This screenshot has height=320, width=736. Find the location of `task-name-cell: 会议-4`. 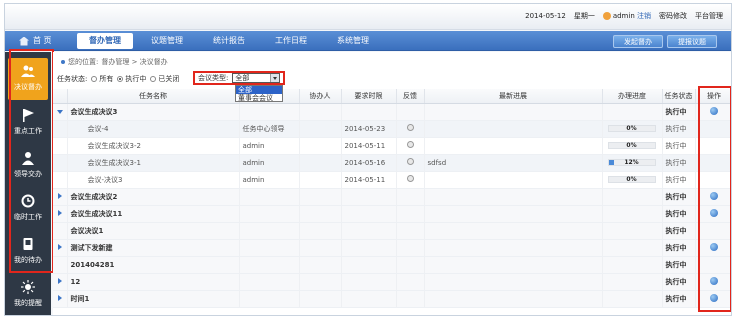

task-name-cell: 会议-4 is located at coordinates (153, 129).